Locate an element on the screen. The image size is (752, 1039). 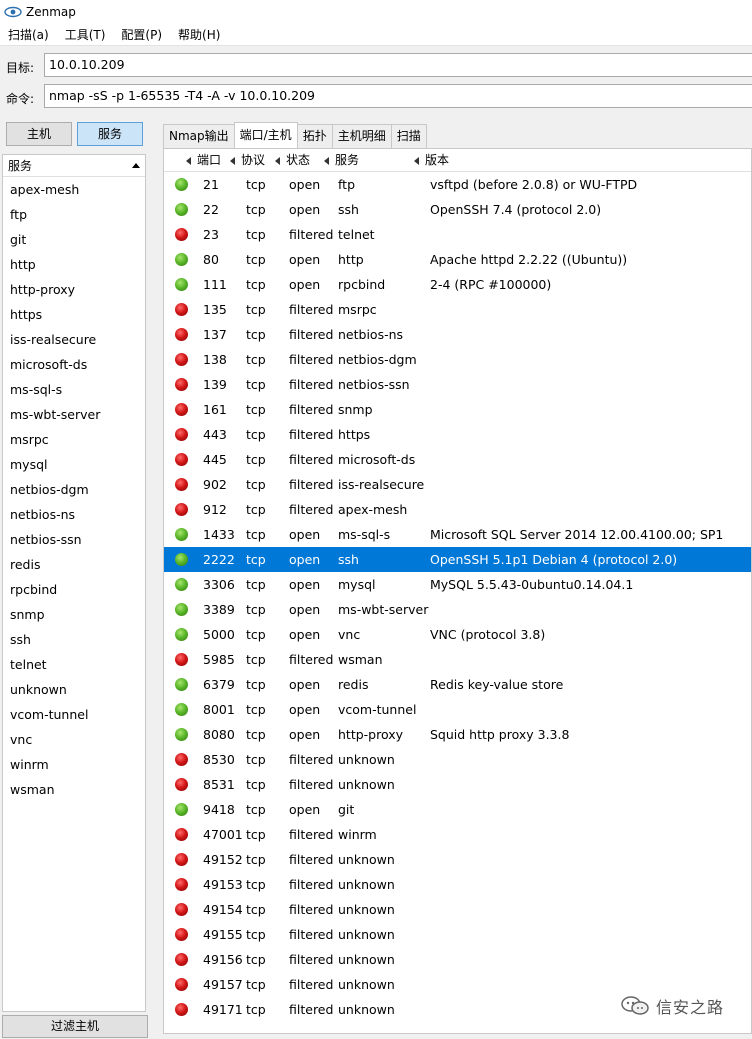
table-row: 9418 tcp open git is located at coordinates (457, 809).